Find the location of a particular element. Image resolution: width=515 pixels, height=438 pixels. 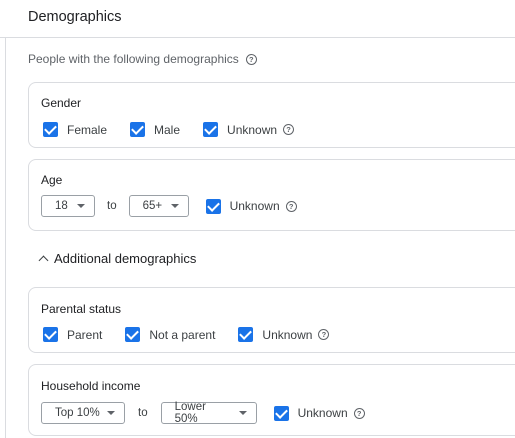

panel-header: Demographics is located at coordinates (257, 19).